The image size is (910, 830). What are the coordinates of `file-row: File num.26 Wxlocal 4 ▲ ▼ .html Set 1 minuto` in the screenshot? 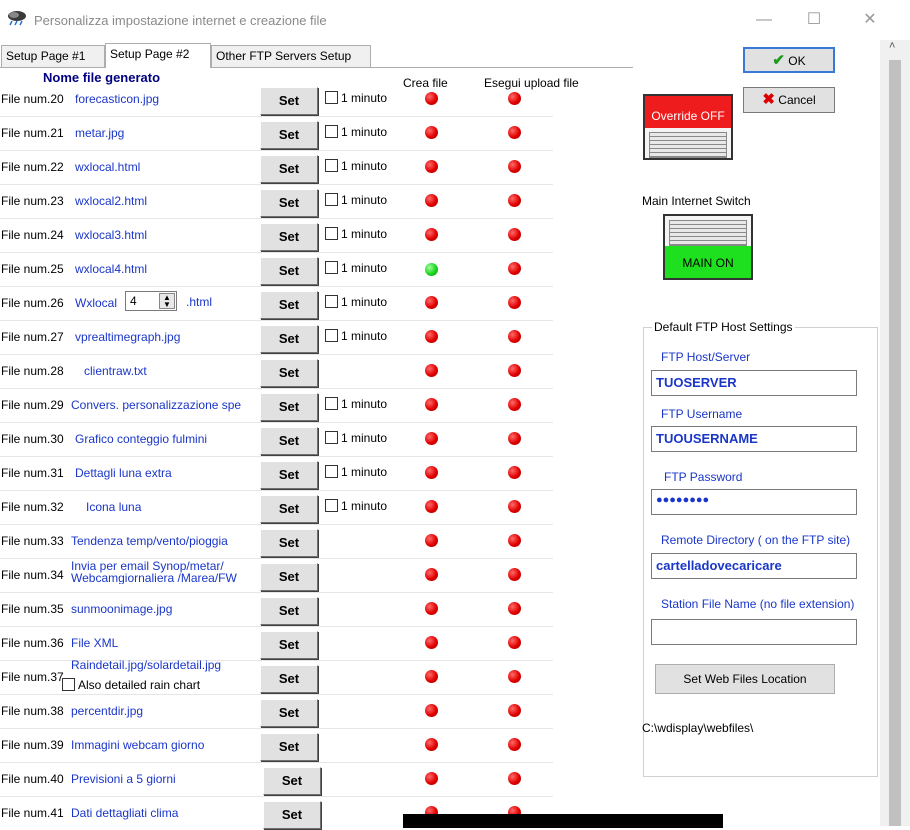 It's located at (316, 303).